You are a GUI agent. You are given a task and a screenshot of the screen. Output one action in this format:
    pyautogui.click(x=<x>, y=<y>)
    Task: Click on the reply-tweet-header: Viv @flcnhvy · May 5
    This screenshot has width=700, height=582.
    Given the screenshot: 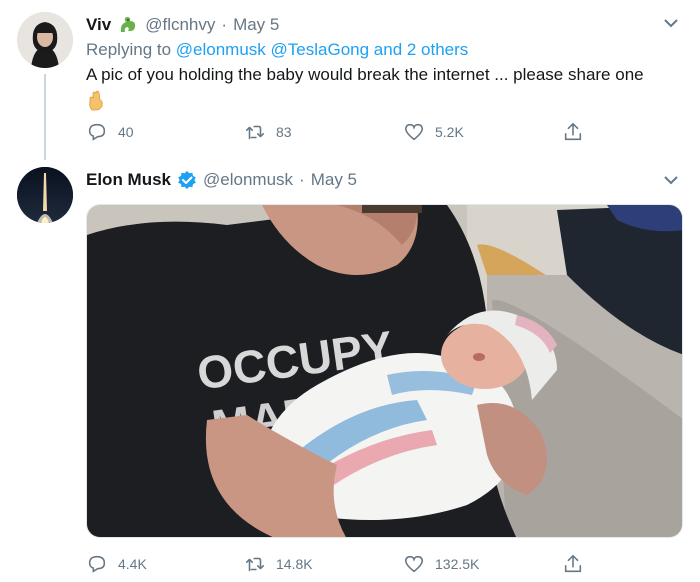 What is the action you would take?
    pyautogui.click(x=182, y=25)
    